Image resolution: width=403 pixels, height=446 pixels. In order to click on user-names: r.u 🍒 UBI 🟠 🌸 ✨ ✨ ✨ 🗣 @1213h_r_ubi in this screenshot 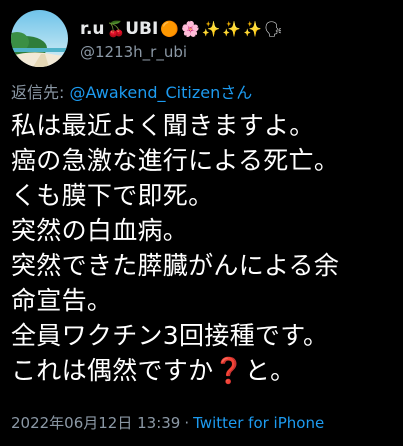, I will do `click(181, 39)`.